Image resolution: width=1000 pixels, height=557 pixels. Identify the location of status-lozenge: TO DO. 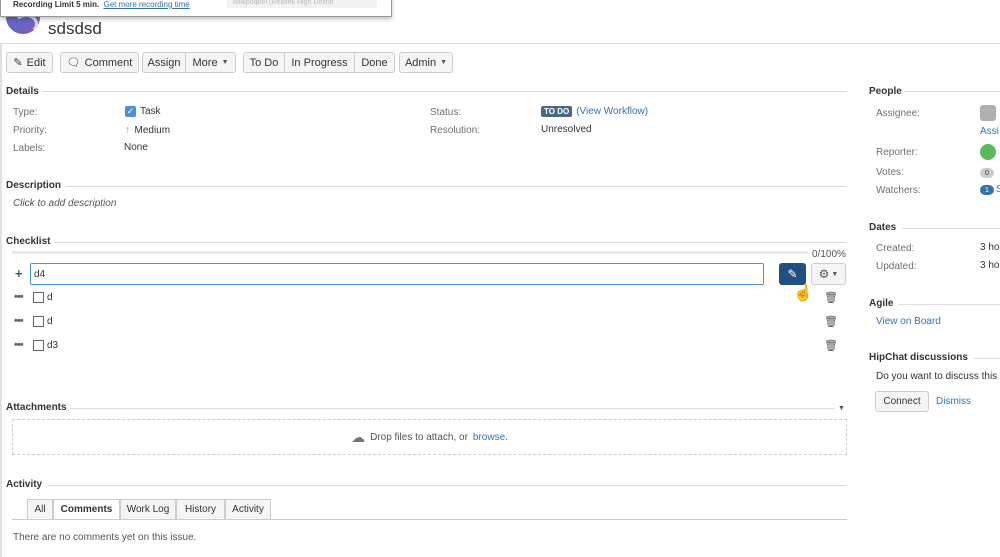
(557, 111).